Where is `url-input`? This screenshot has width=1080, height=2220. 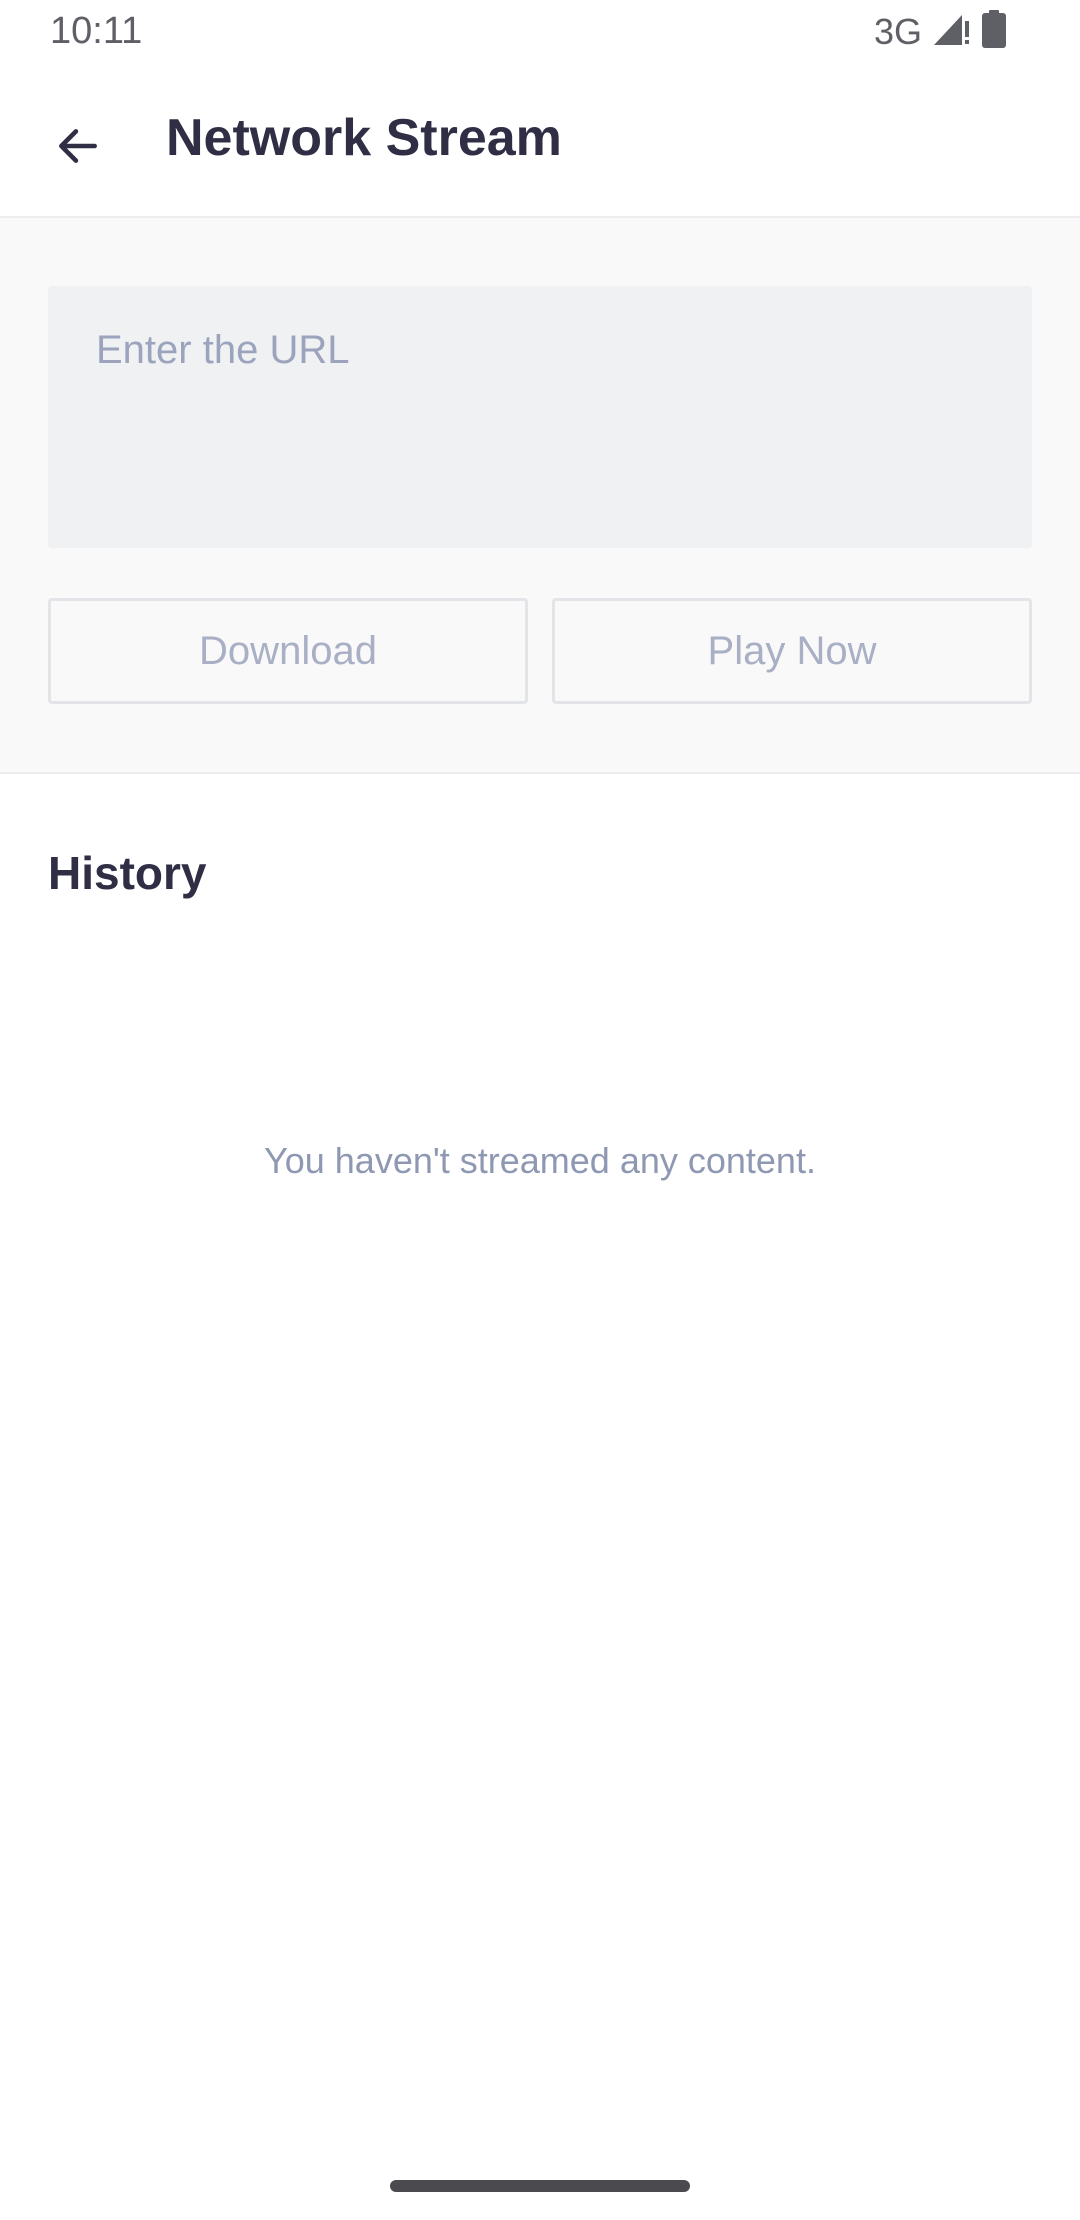
url-input is located at coordinates (540, 417).